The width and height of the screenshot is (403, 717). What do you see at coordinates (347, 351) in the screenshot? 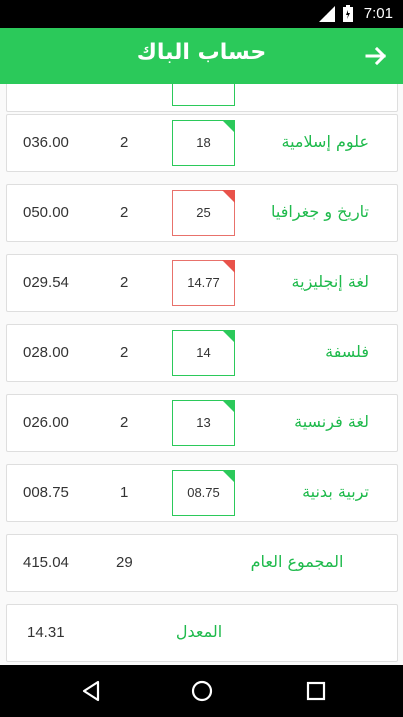
I see `subject-name: فلسفة` at bounding box center [347, 351].